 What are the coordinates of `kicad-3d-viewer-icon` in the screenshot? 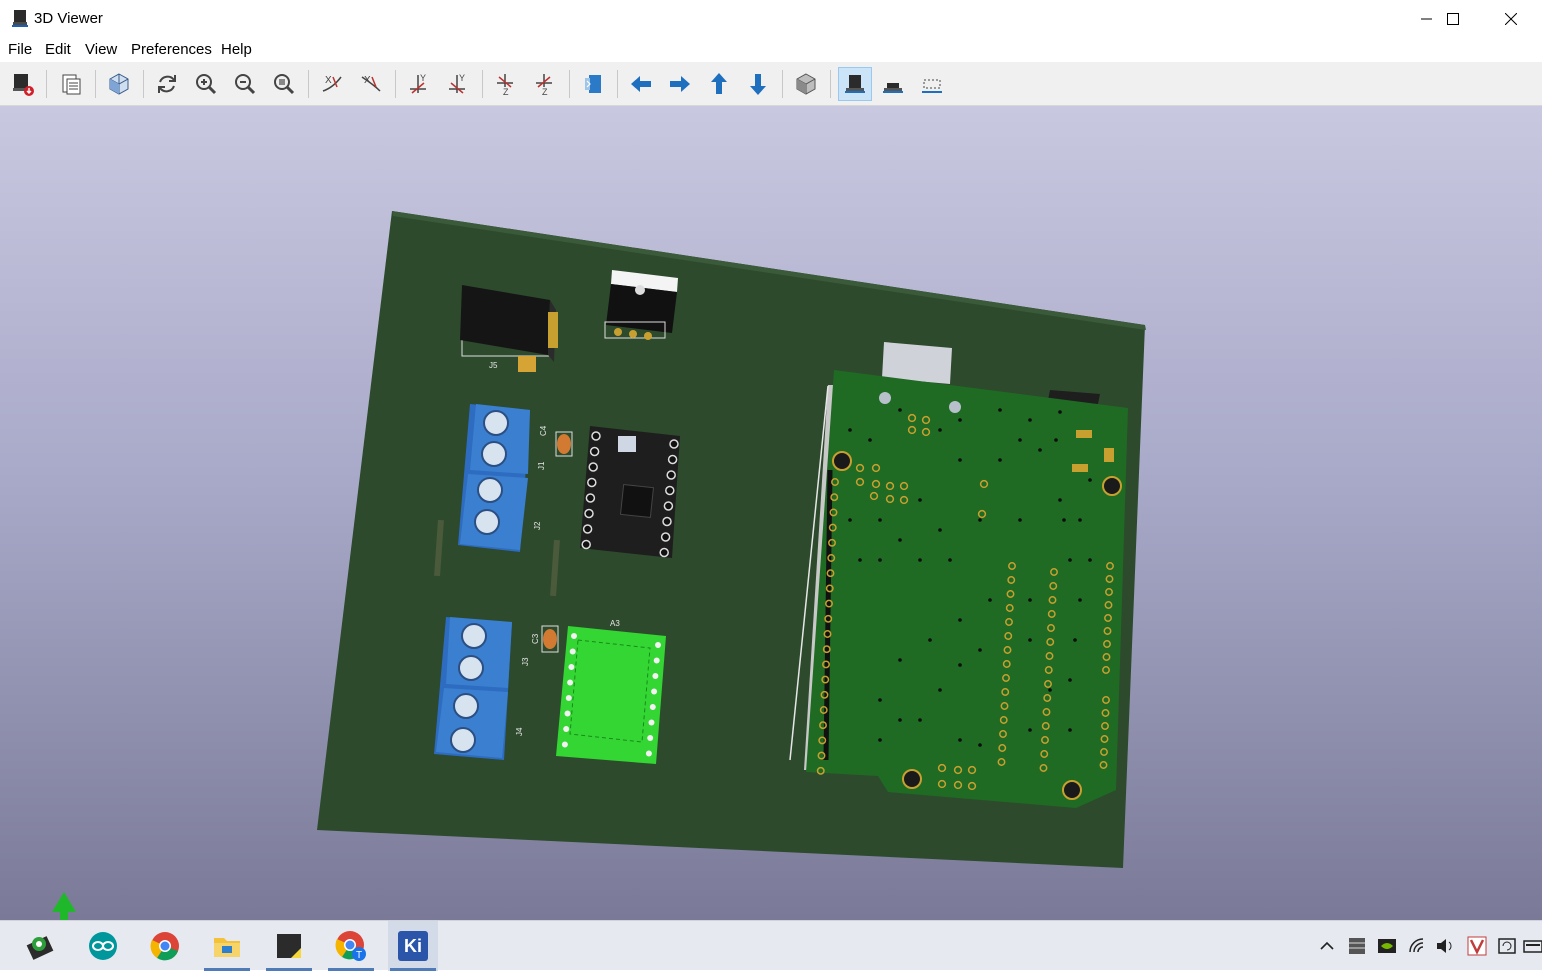 It's located at (20, 18).